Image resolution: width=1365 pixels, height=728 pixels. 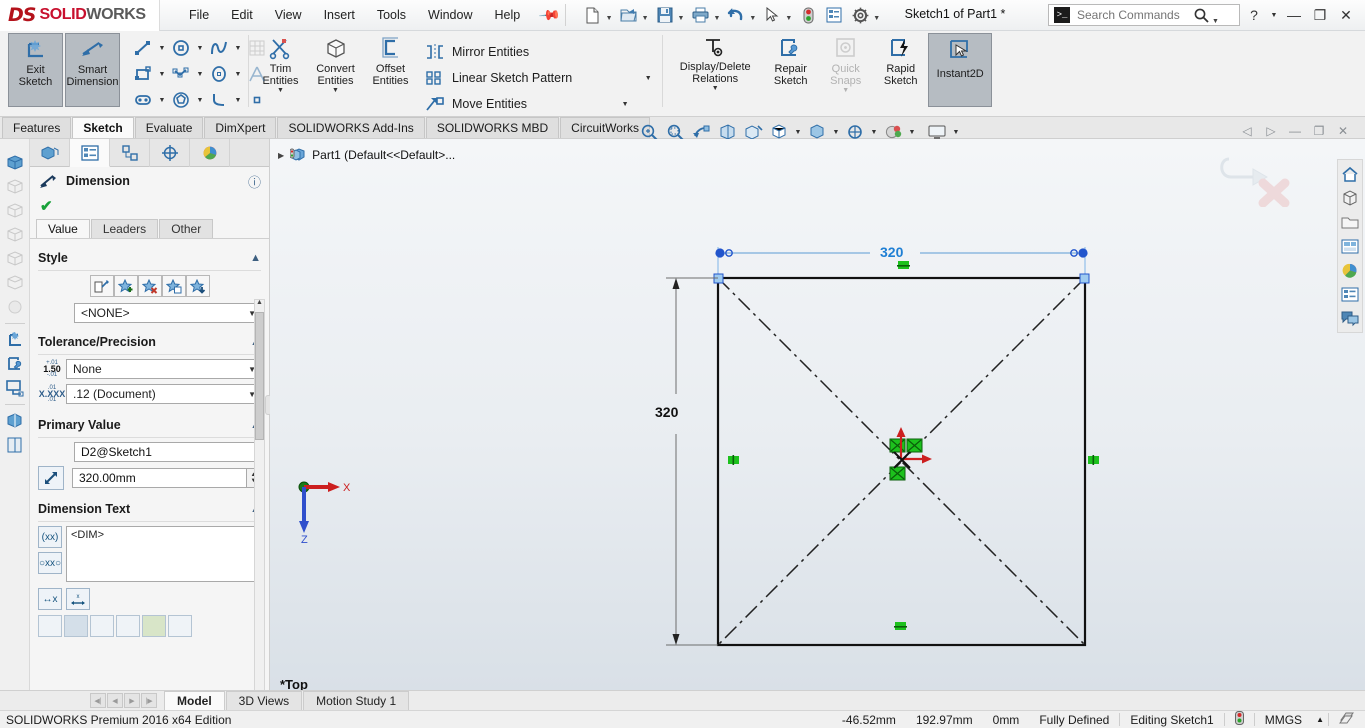 I want to click on search-input, so click(x=1132, y=15).